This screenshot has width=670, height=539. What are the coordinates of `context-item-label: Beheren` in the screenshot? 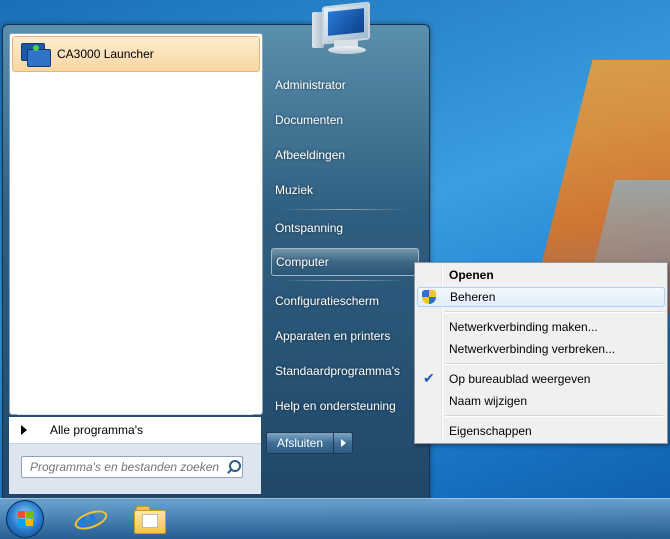 It's located at (473, 297).